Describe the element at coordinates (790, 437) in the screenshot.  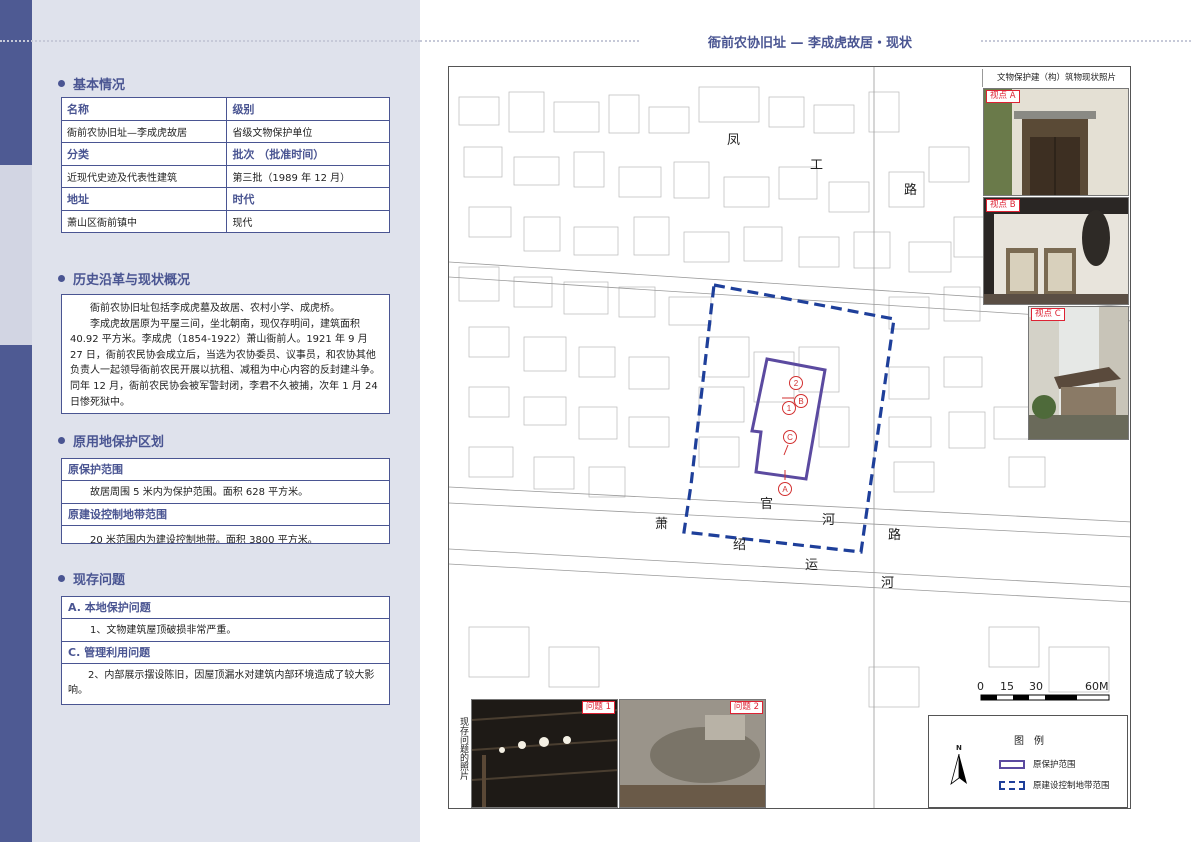
I see `marker-C: C` at that location.